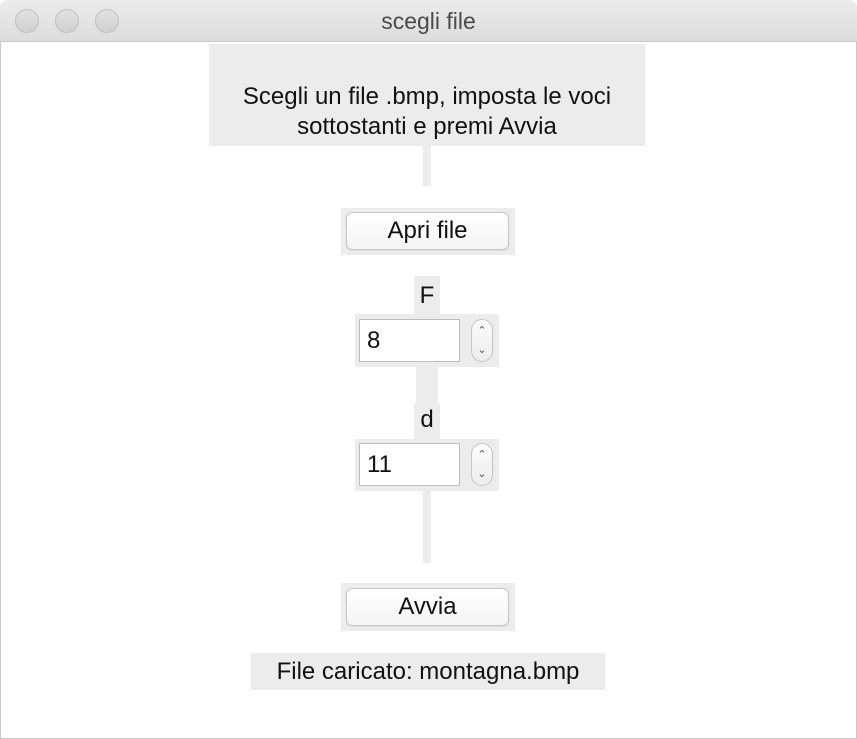  What do you see at coordinates (409, 464) in the screenshot?
I see `d-value-input: 11` at bounding box center [409, 464].